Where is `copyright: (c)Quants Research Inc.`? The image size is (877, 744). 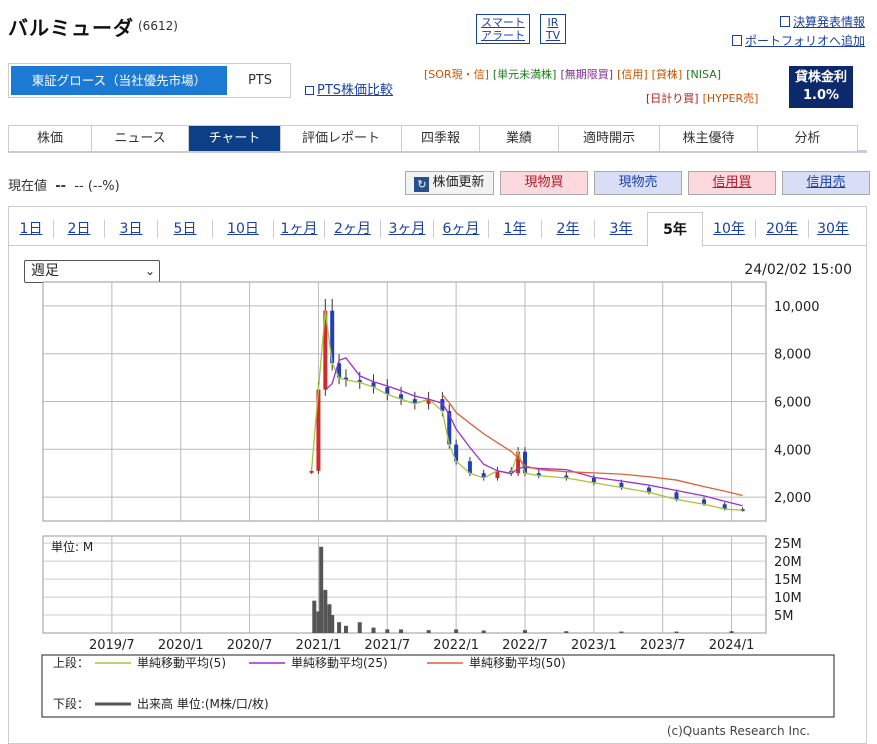
copyright: (c)Quants Research Inc. is located at coordinates (738, 731).